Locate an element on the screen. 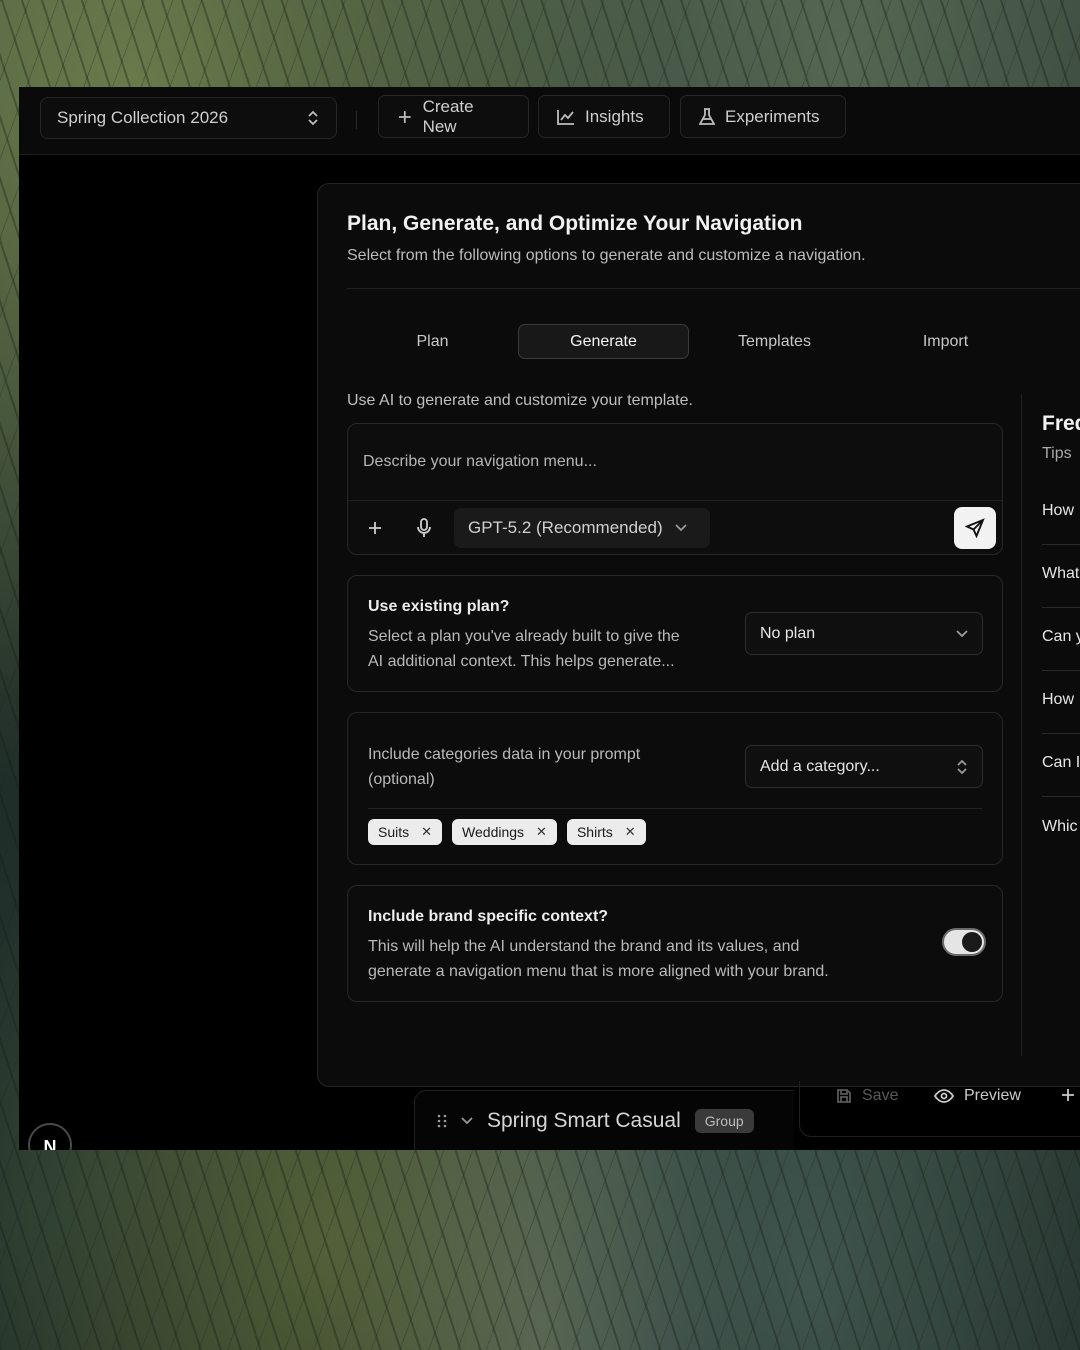  model-label: GPT-5.2 (Recommended) is located at coordinates (565, 527).